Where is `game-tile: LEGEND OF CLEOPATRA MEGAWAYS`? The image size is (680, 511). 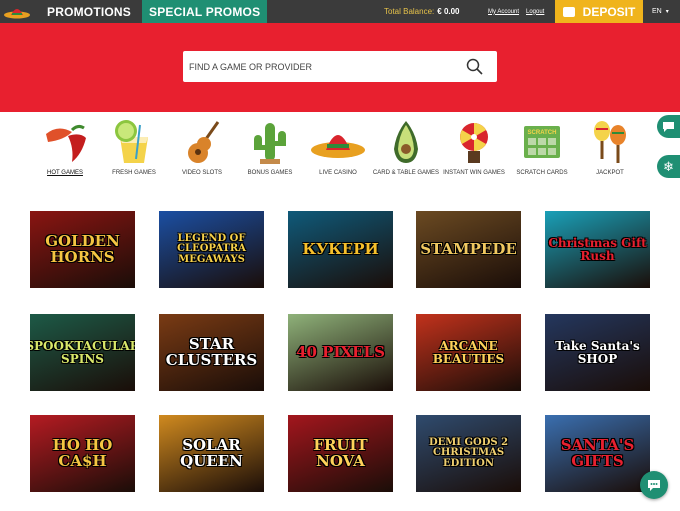
game-tile: LEGEND OF CLEOPATRA MEGAWAYS is located at coordinates (211, 249).